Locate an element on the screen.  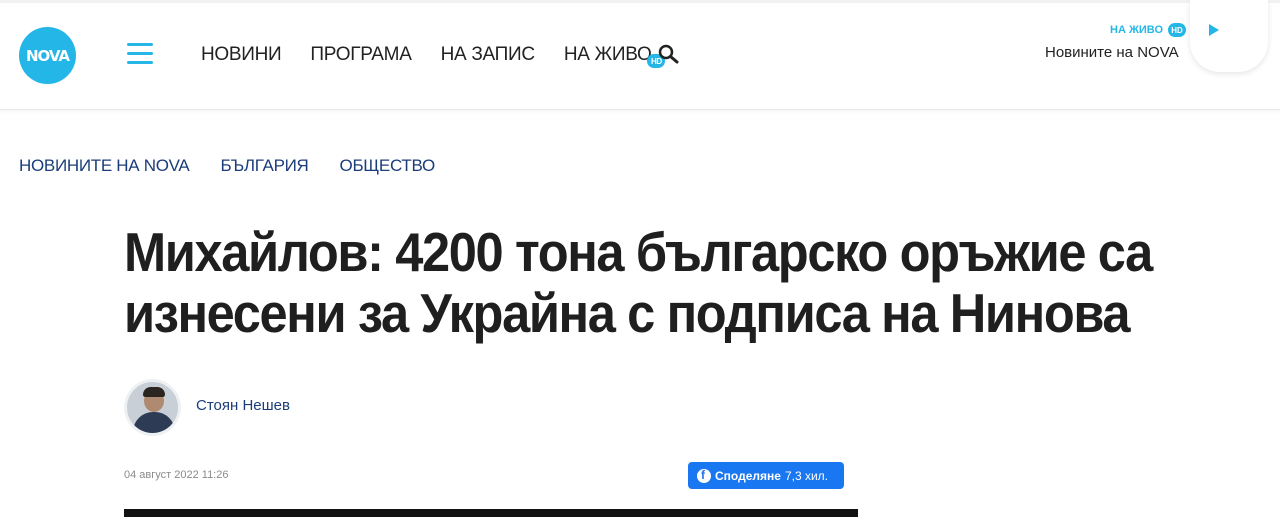
main-navigation: НОВИНИ ПРОГРАМА НА ЗАПИС НА ЖИВО HD is located at coordinates (433, 56).